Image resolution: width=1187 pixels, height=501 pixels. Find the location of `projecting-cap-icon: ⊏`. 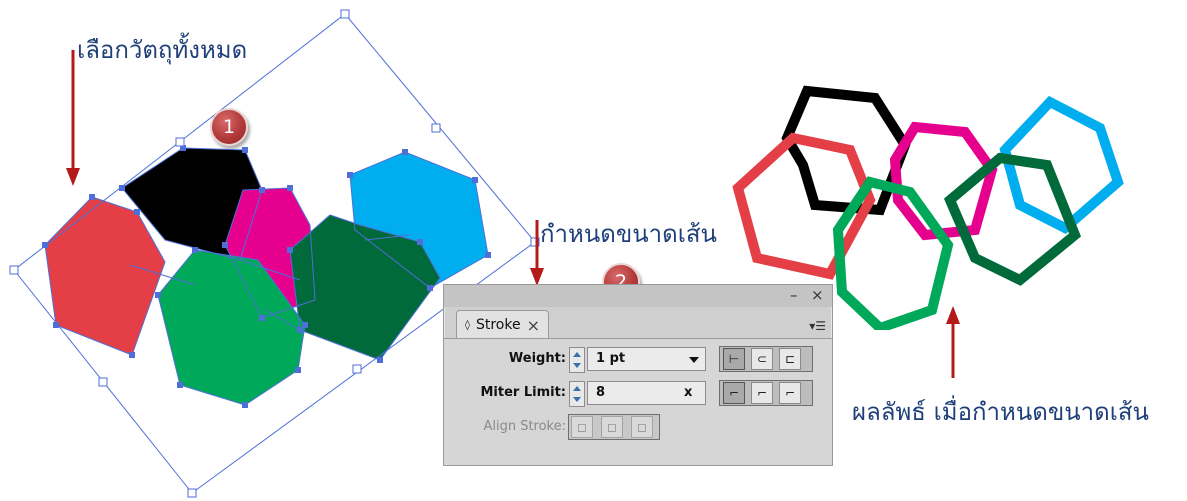

projecting-cap-icon: ⊏ is located at coordinates (790, 359).